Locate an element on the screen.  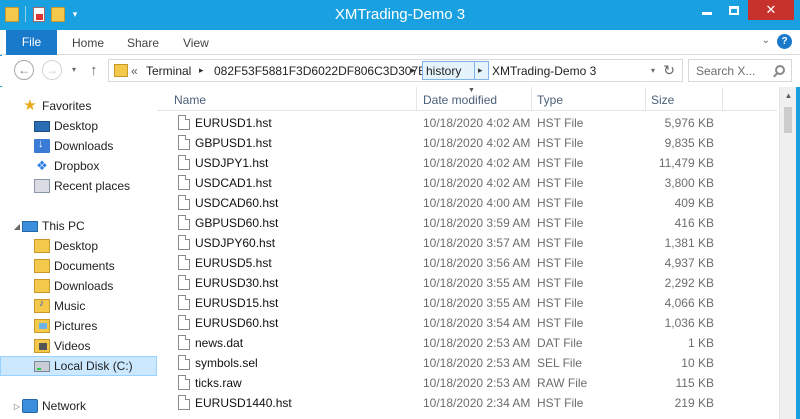
nav-network: ▷ Network is located at coordinates (78, 406).